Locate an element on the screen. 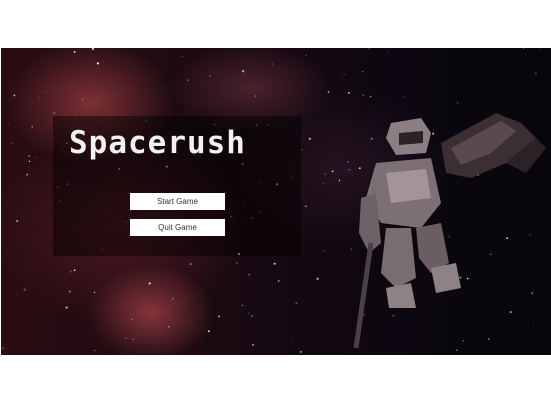 The width and height of the screenshot is (551, 402). start-game-button: Start Game is located at coordinates (177, 201).